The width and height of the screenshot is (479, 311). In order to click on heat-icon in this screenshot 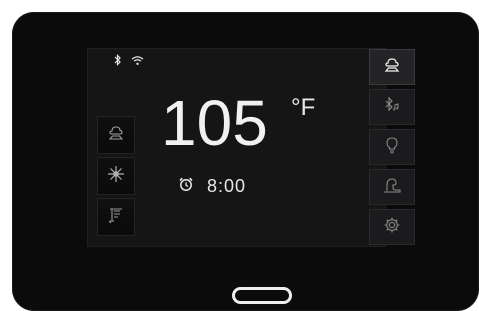, I will do `click(392, 67)`.